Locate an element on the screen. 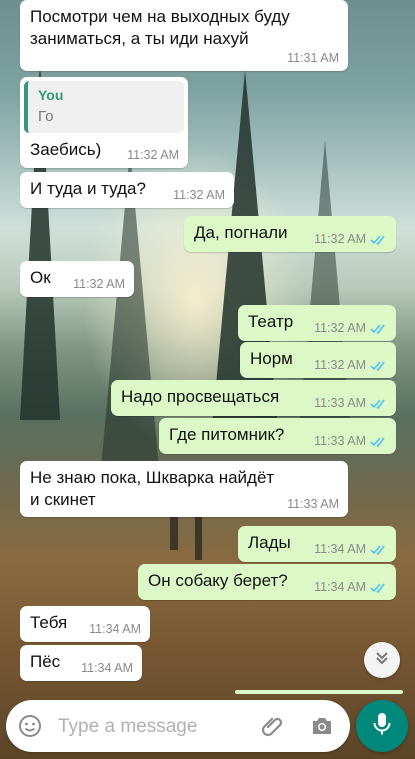  quoted-message: You Го is located at coordinates (104, 107).